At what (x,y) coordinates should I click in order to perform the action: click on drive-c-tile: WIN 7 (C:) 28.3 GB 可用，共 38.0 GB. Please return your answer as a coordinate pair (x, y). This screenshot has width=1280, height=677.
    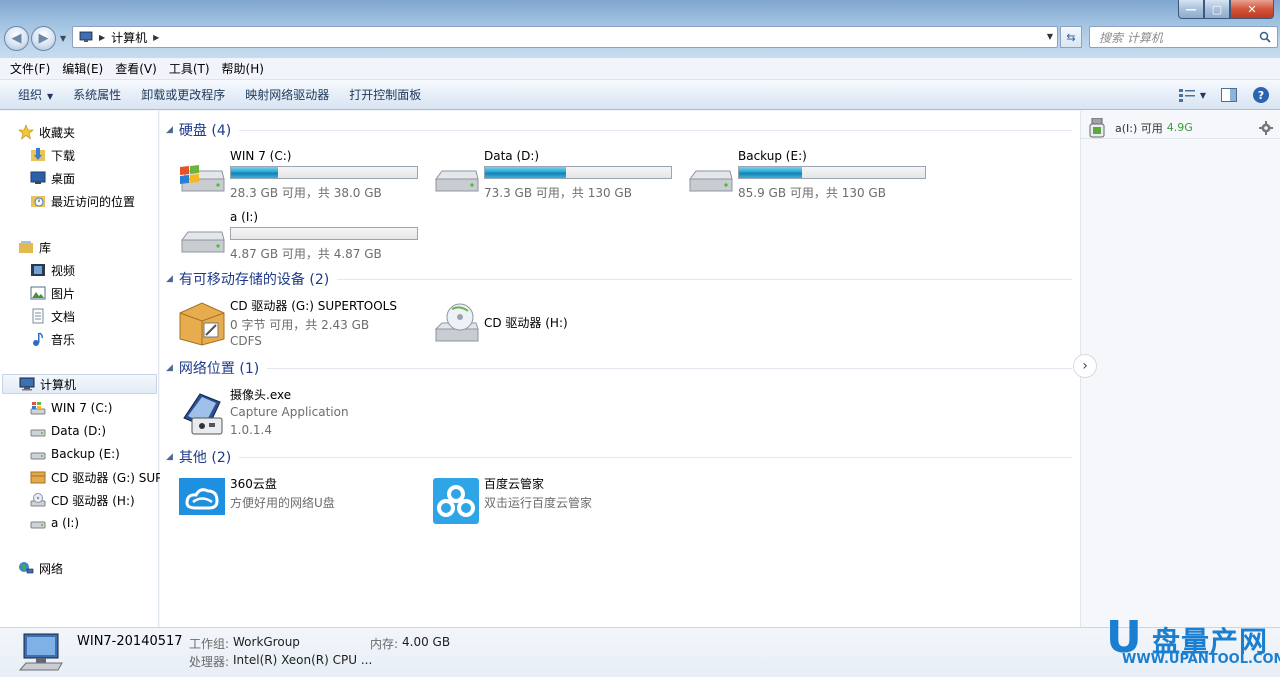
    Looking at the image, I should click on (298, 176).